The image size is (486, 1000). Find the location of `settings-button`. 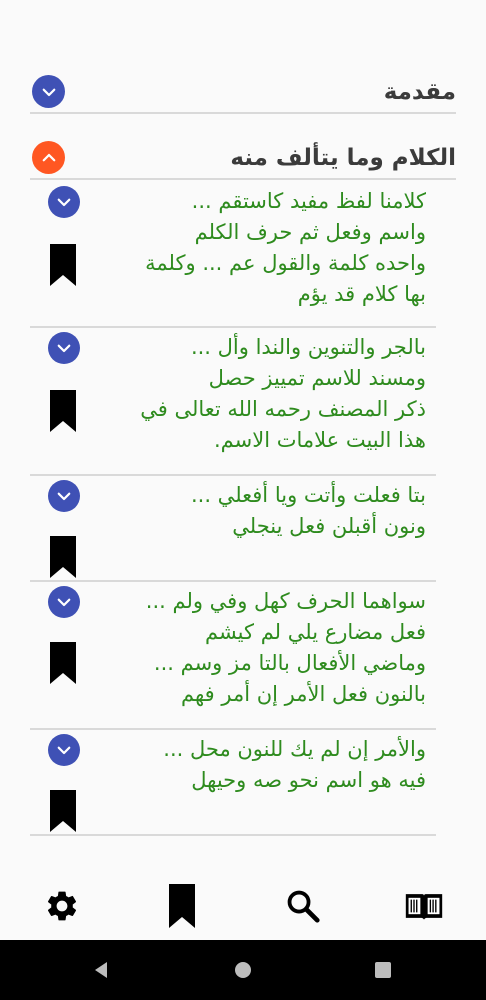

settings-button is located at coordinates (62, 906).